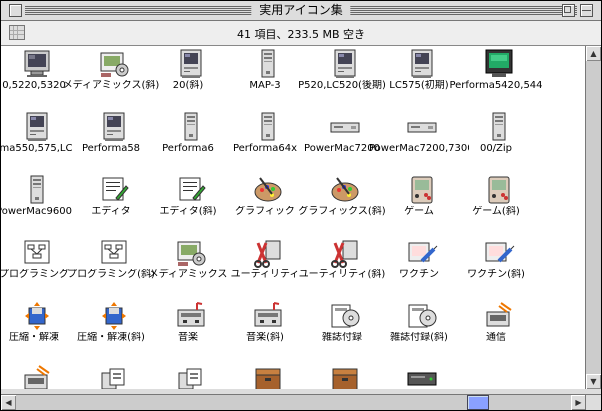 This screenshot has width=602, height=411. What do you see at coordinates (37, 64) in the screenshot?
I see `monitor-icon` at bounding box center [37, 64].